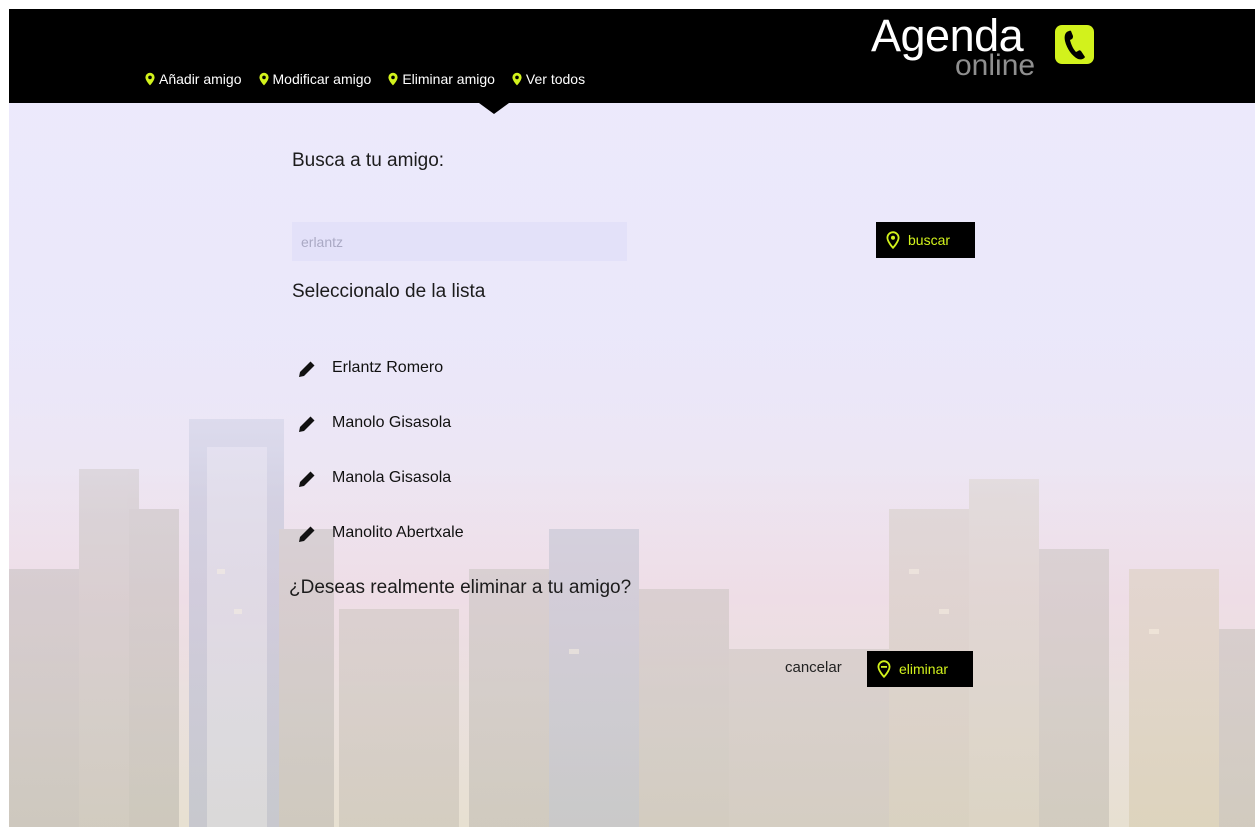  What do you see at coordinates (368, 160) in the screenshot?
I see `search-title: Busca a tu amigo:` at bounding box center [368, 160].